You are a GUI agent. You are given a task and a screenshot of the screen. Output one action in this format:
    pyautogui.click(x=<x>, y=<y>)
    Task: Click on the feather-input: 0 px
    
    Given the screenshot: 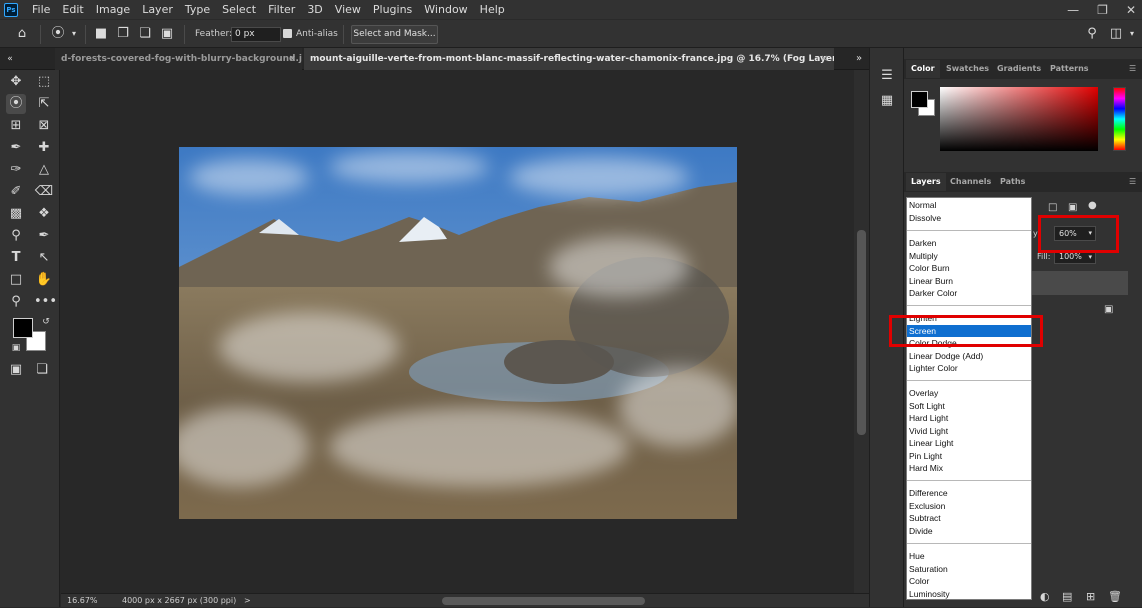 What is the action you would take?
    pyautogui.click(x=256, y=34)
    